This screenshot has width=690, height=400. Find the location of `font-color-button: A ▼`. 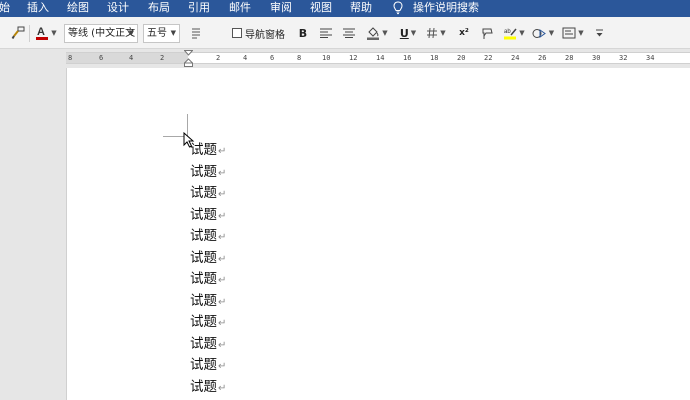

font-color-button: A ▼ is located at coordinates (46, 33).